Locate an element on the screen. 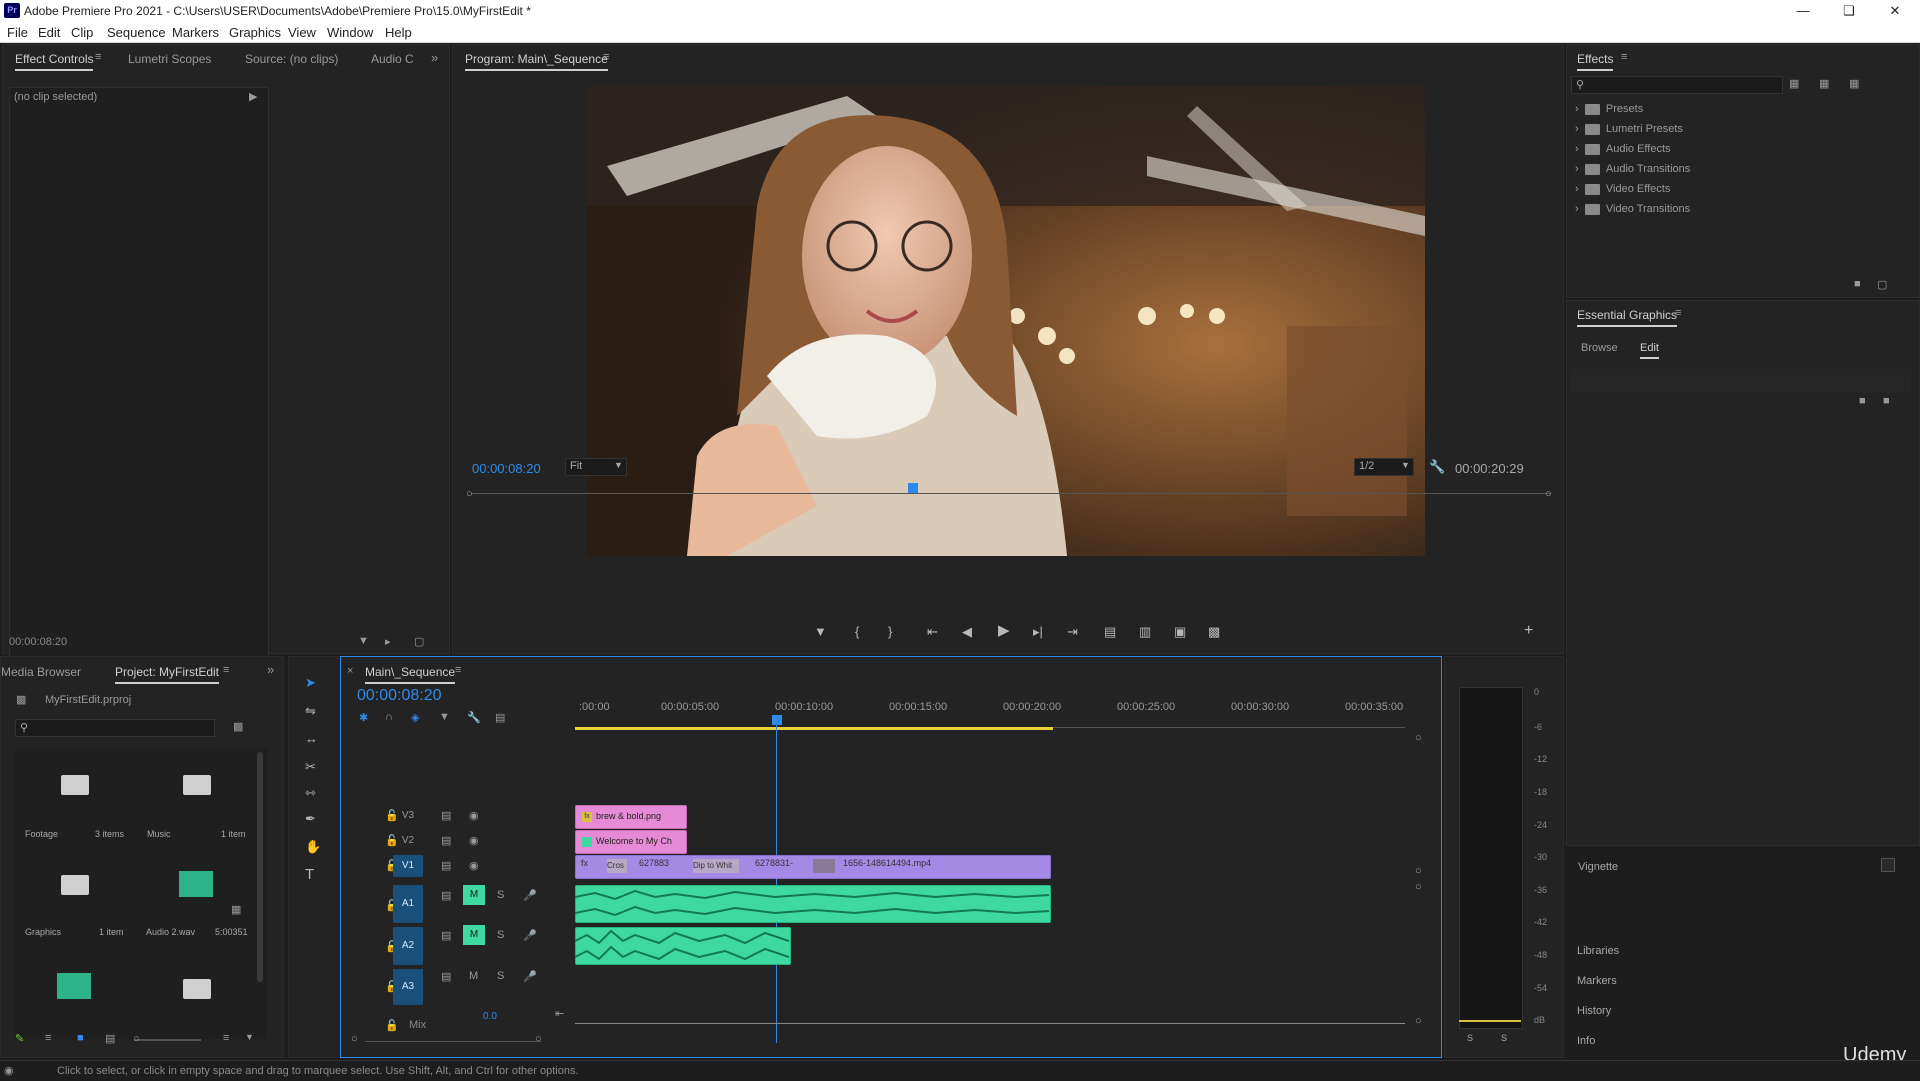 This screenshot has height=1081, width=1920. tab-effects: Effects is located at coordinates (1595, 61).